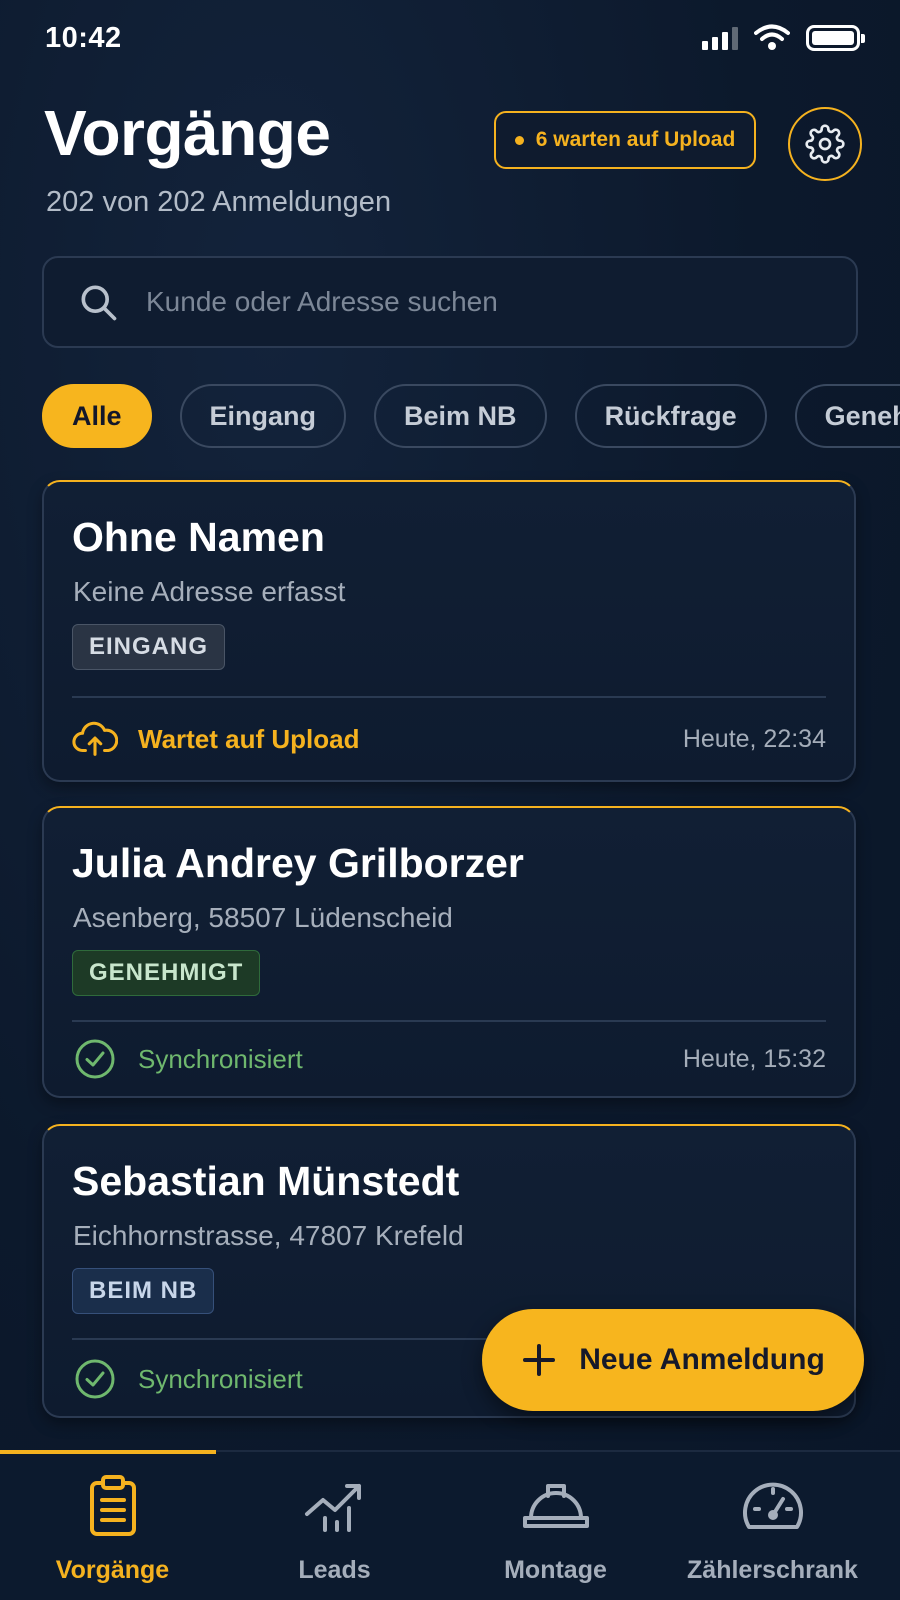 This screenshot has height=1600, width=900. What do you see at coordinates (108, 1452) in the screenshot?
I see `active-tab-indicator` at bounding box center [108, 1452].